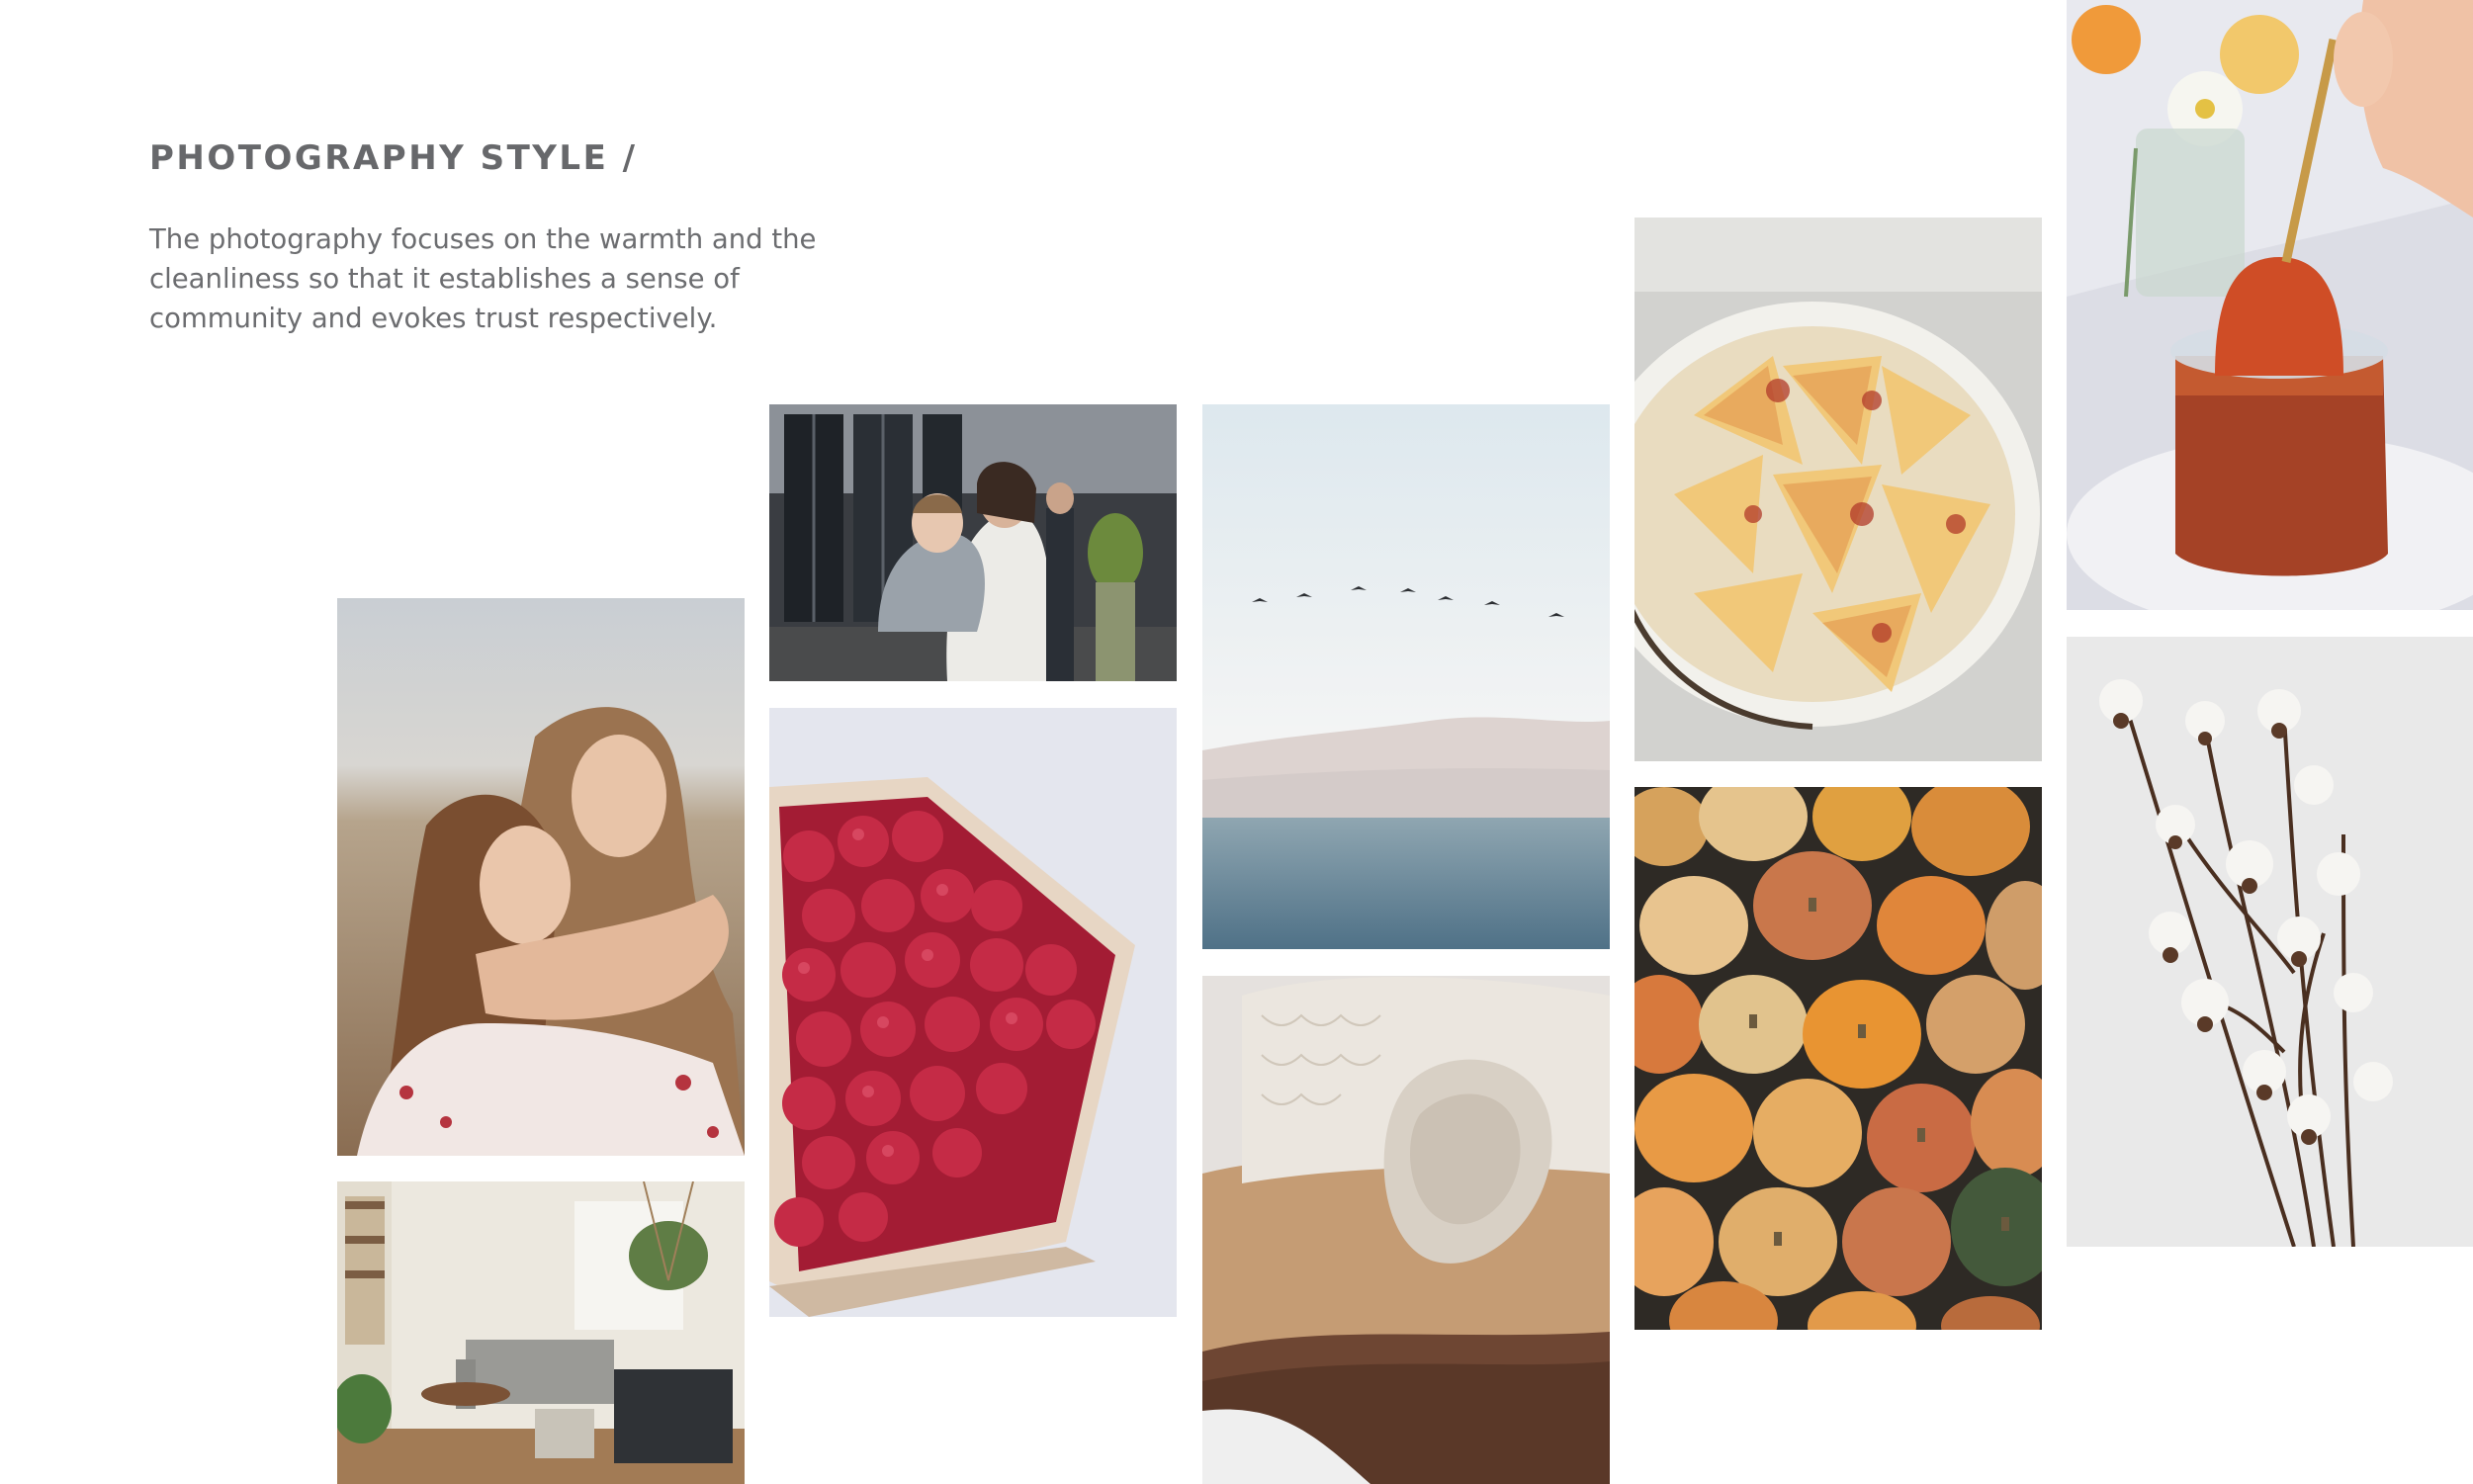  I want to click on photo-two-women-hugging, so click(541, 877).